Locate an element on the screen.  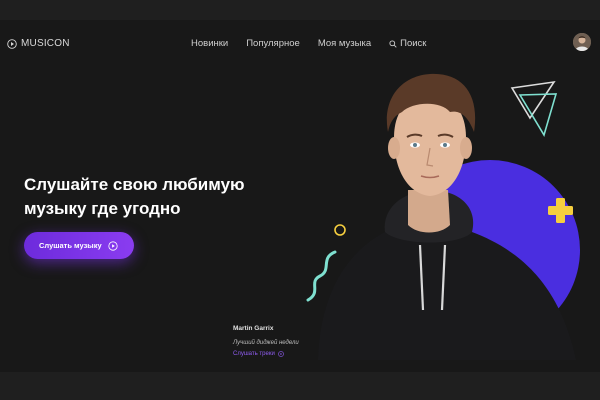
nav-item-new: Новинки is located at coordinates (209, 43).